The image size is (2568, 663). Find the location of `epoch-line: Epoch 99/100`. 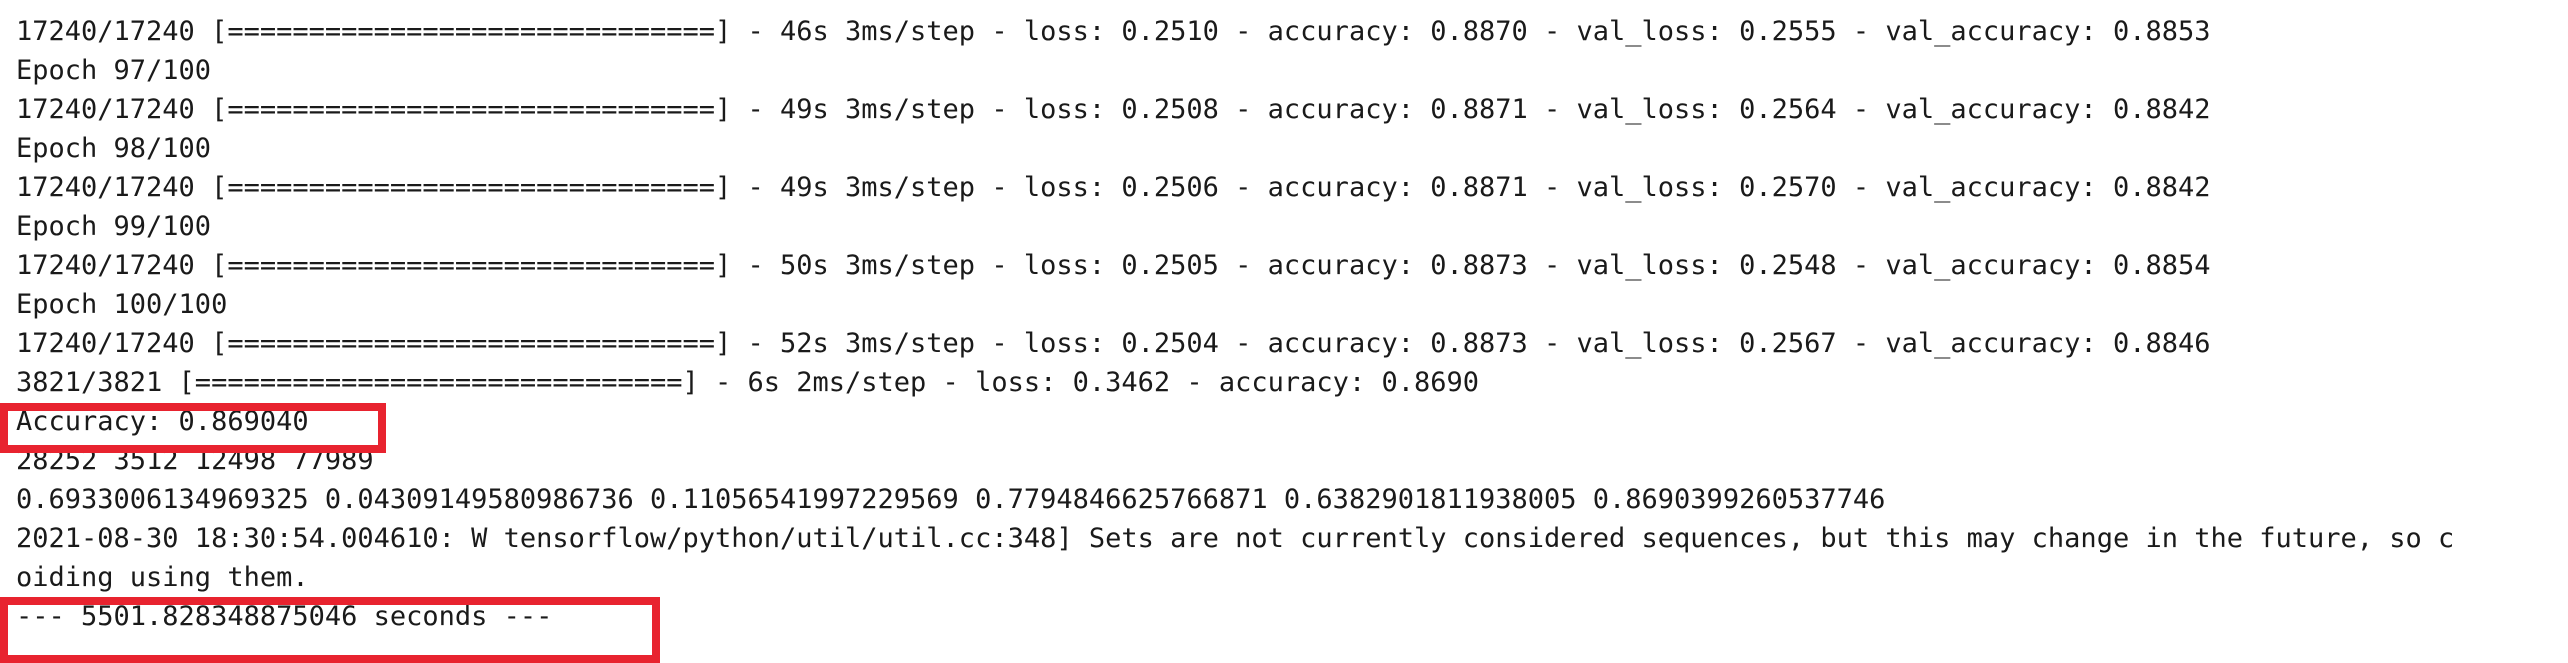

epoch-line: Epoch 99/100 is located at coordinates (114, 226).